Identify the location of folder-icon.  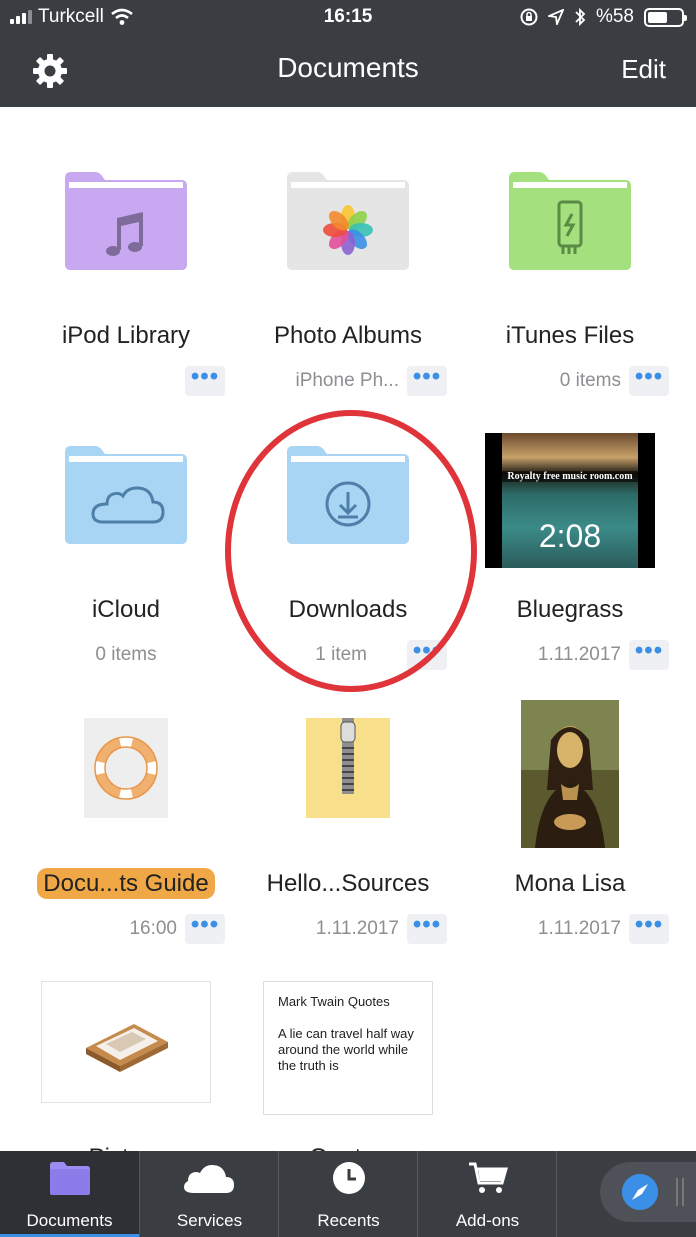
(69, 1178).